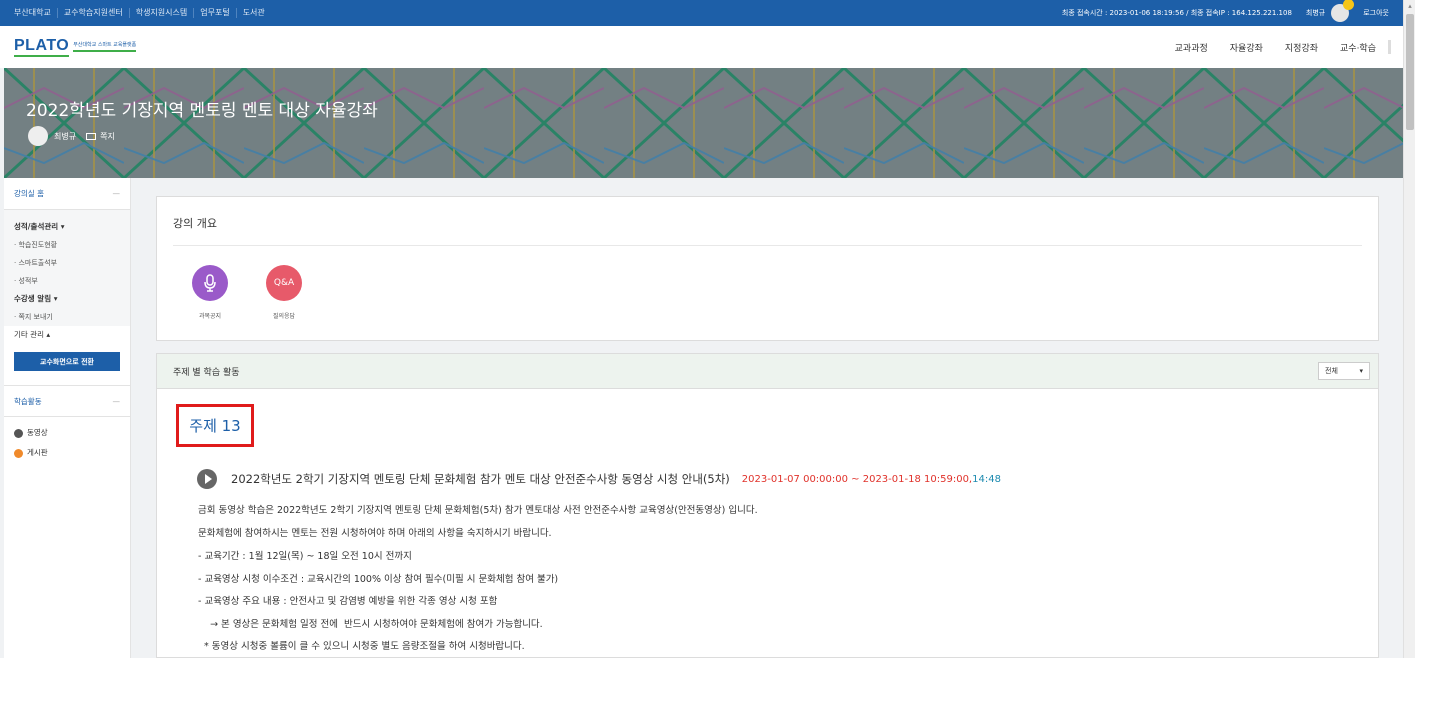 The width and height of the screenshot is (1431, 708). I want to click on description-line: - 교육기간 : 1월 12일(목) ~ 18일 오전 10시 전까지, so click(305, 556).